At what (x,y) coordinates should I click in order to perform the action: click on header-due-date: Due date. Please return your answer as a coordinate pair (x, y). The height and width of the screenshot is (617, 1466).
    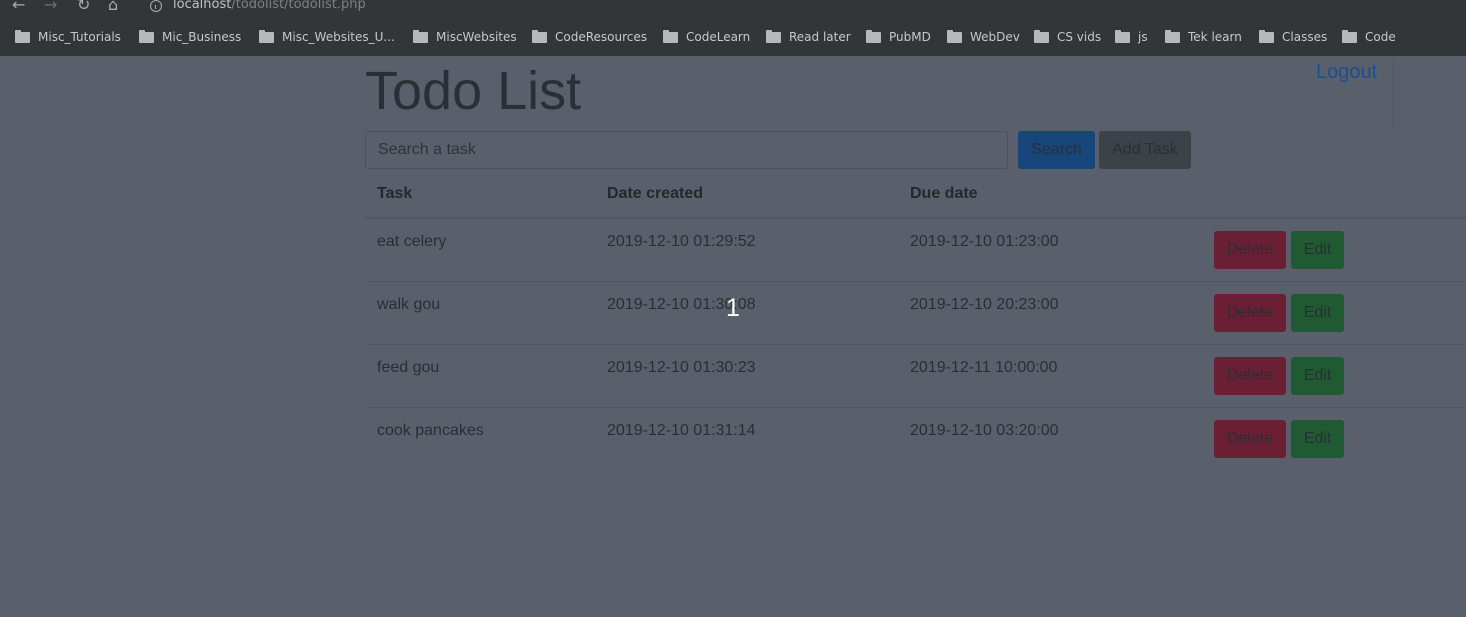
    Looking at the image, I should click on (944, 193).